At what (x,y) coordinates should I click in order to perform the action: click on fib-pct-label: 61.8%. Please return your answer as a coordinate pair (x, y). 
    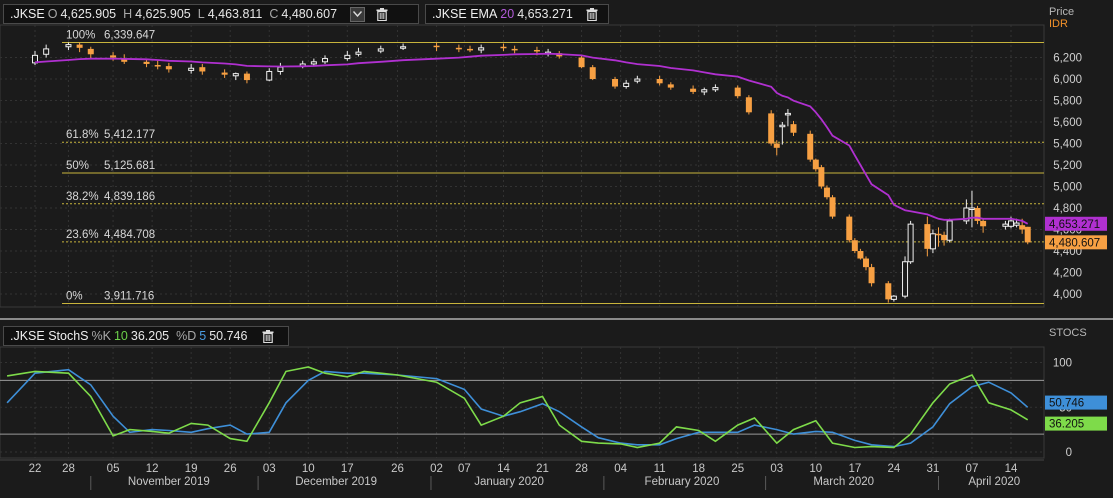
    Looking at the image, I should click on (82, 135).